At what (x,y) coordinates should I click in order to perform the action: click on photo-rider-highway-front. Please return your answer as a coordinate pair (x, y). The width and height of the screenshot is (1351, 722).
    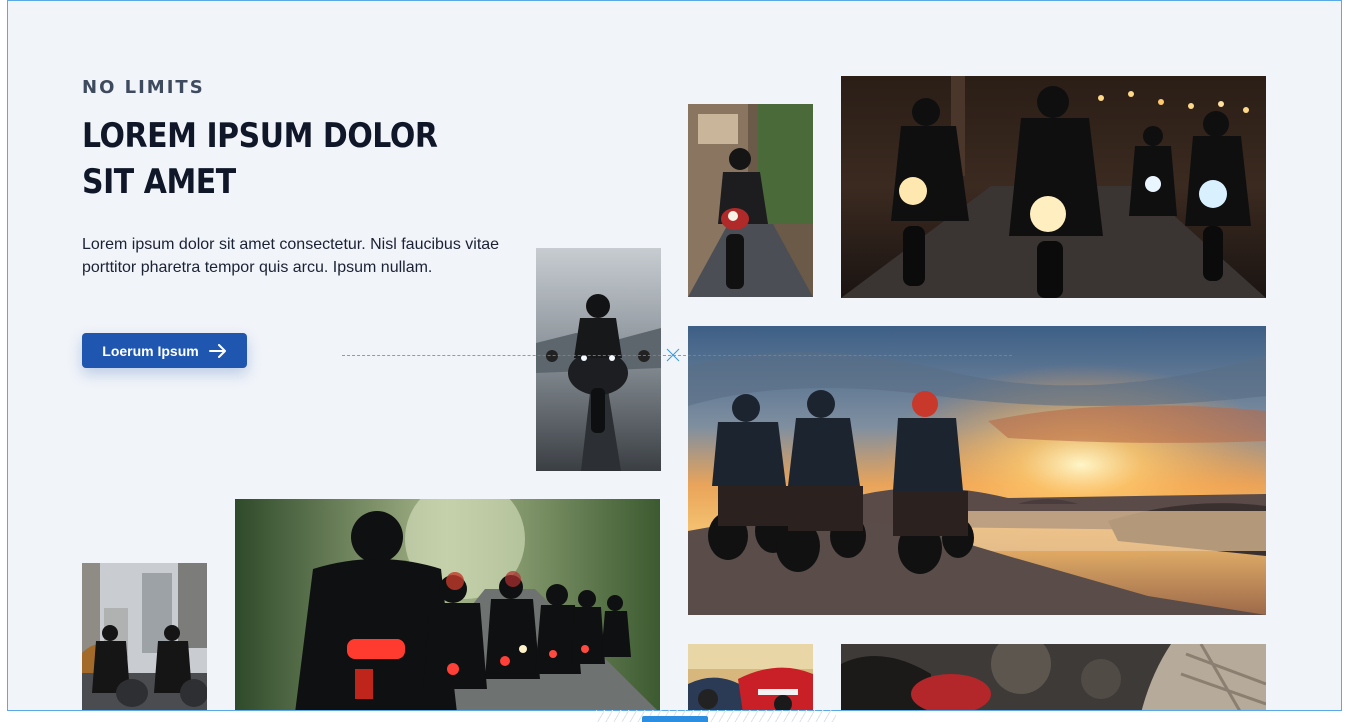
    Looking at the image, I should click on (598, 359).